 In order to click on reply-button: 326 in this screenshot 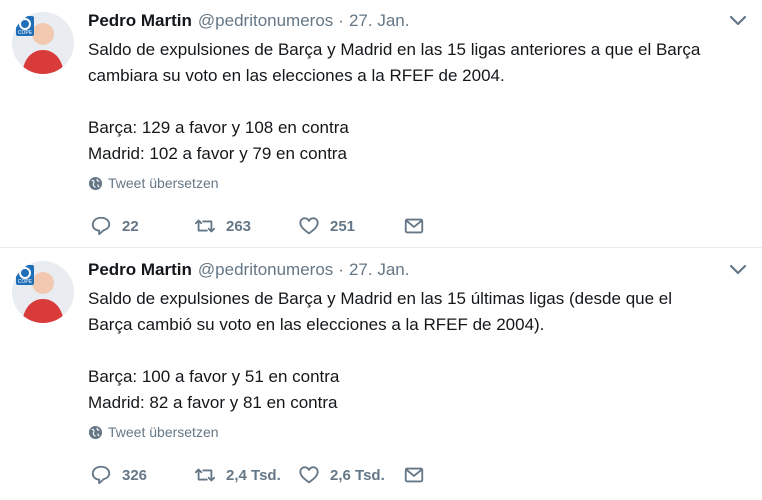, I will do `click(118, 475)`.